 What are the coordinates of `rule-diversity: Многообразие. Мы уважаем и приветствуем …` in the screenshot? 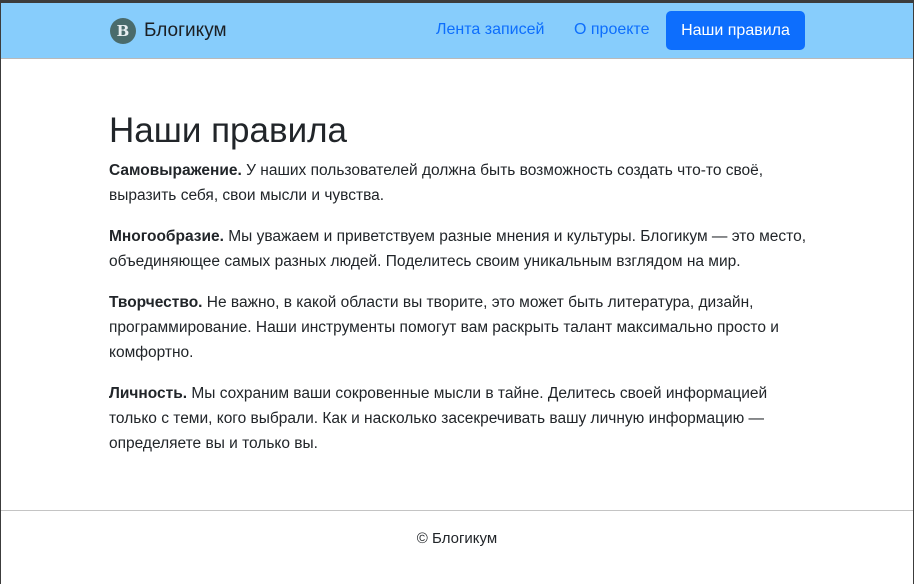 It's located at (459, 249).